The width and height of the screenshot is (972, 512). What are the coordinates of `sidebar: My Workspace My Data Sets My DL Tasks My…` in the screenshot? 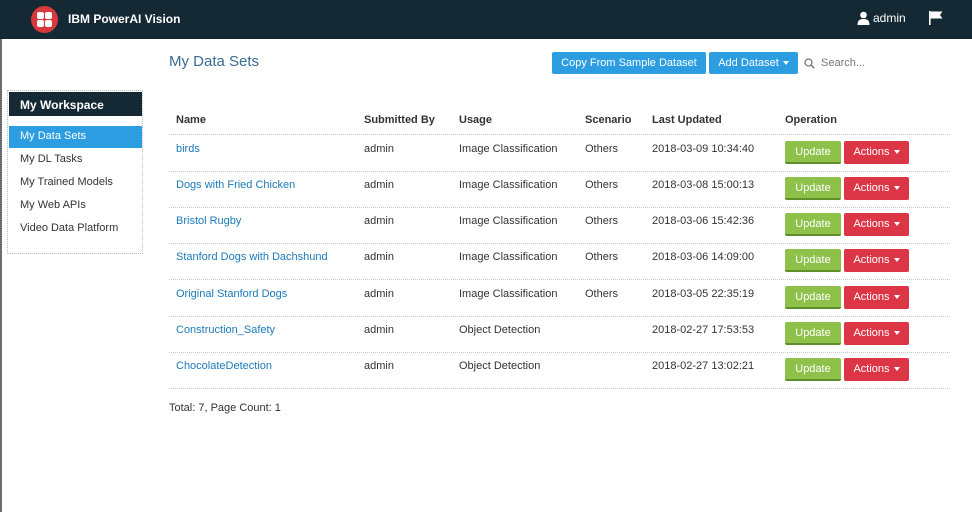 It's located at (75, 172).